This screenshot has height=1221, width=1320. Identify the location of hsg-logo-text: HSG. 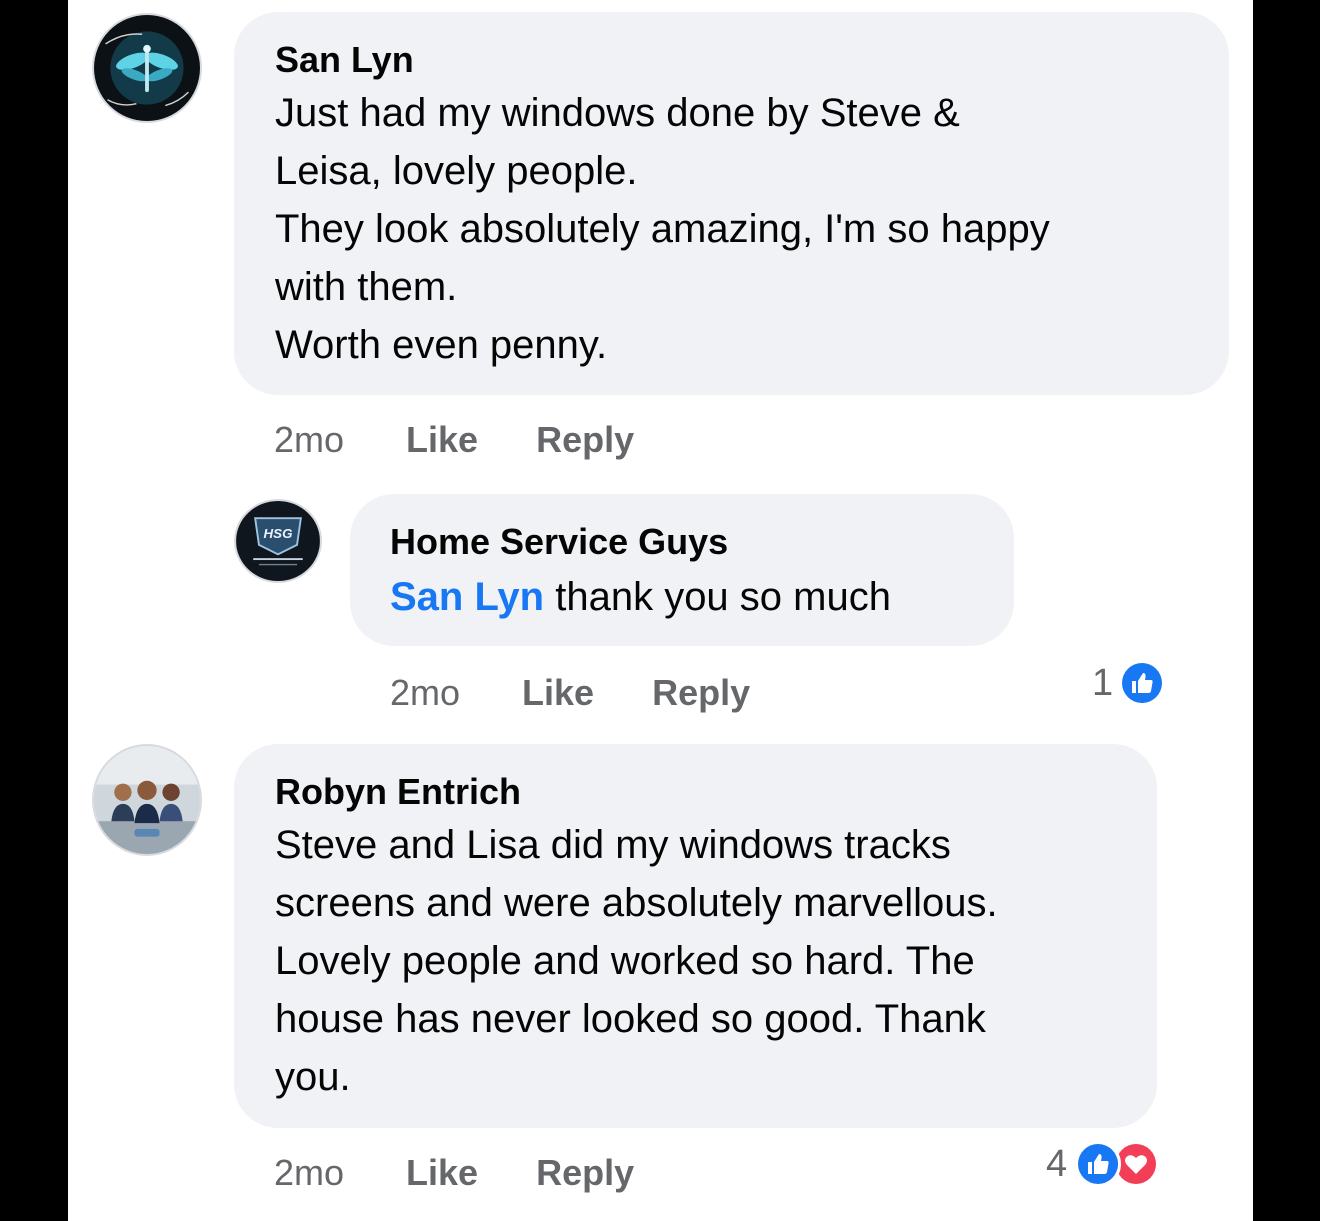
(278, 533).